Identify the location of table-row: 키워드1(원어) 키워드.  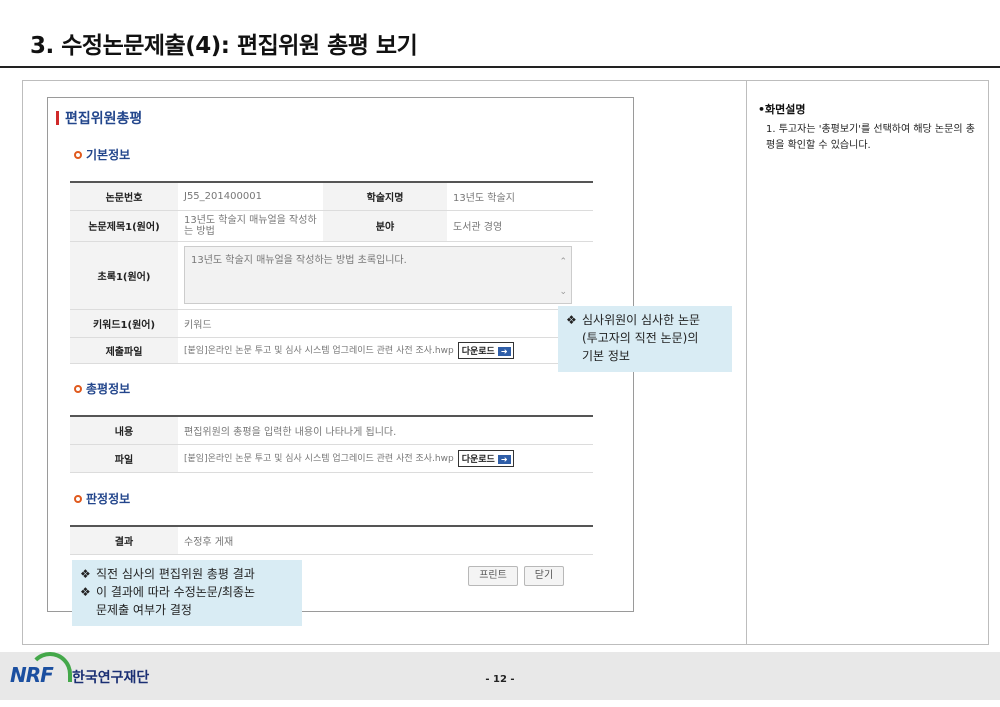
(331, 323).